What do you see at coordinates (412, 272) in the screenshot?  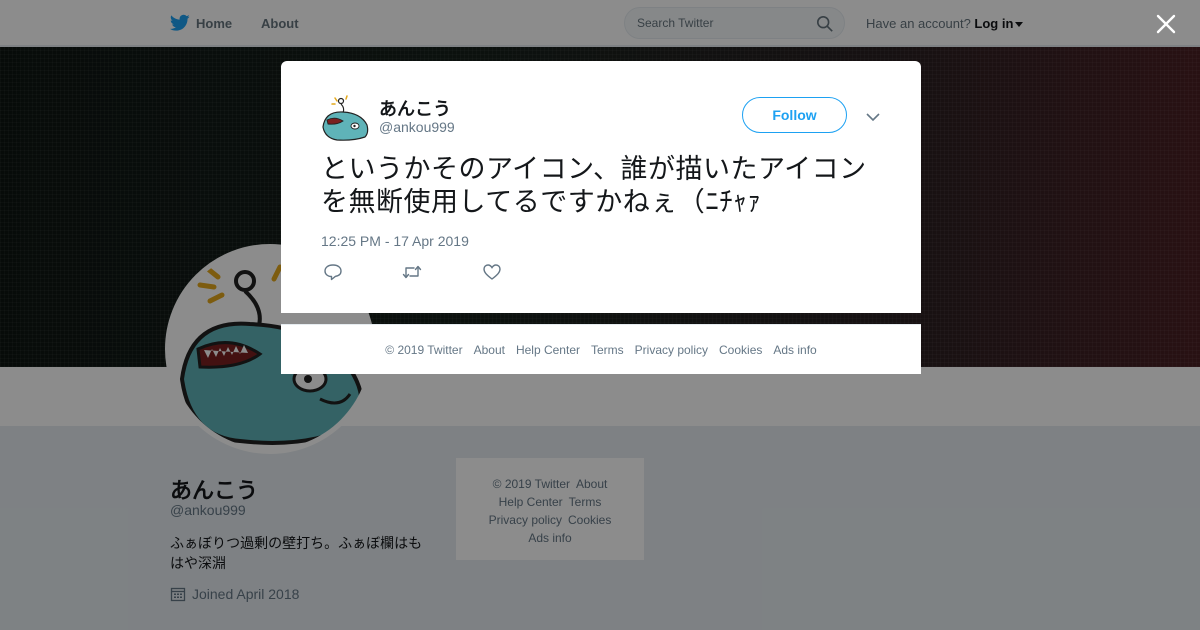 I see `retweet-icon` at bounding box center [412, 272].